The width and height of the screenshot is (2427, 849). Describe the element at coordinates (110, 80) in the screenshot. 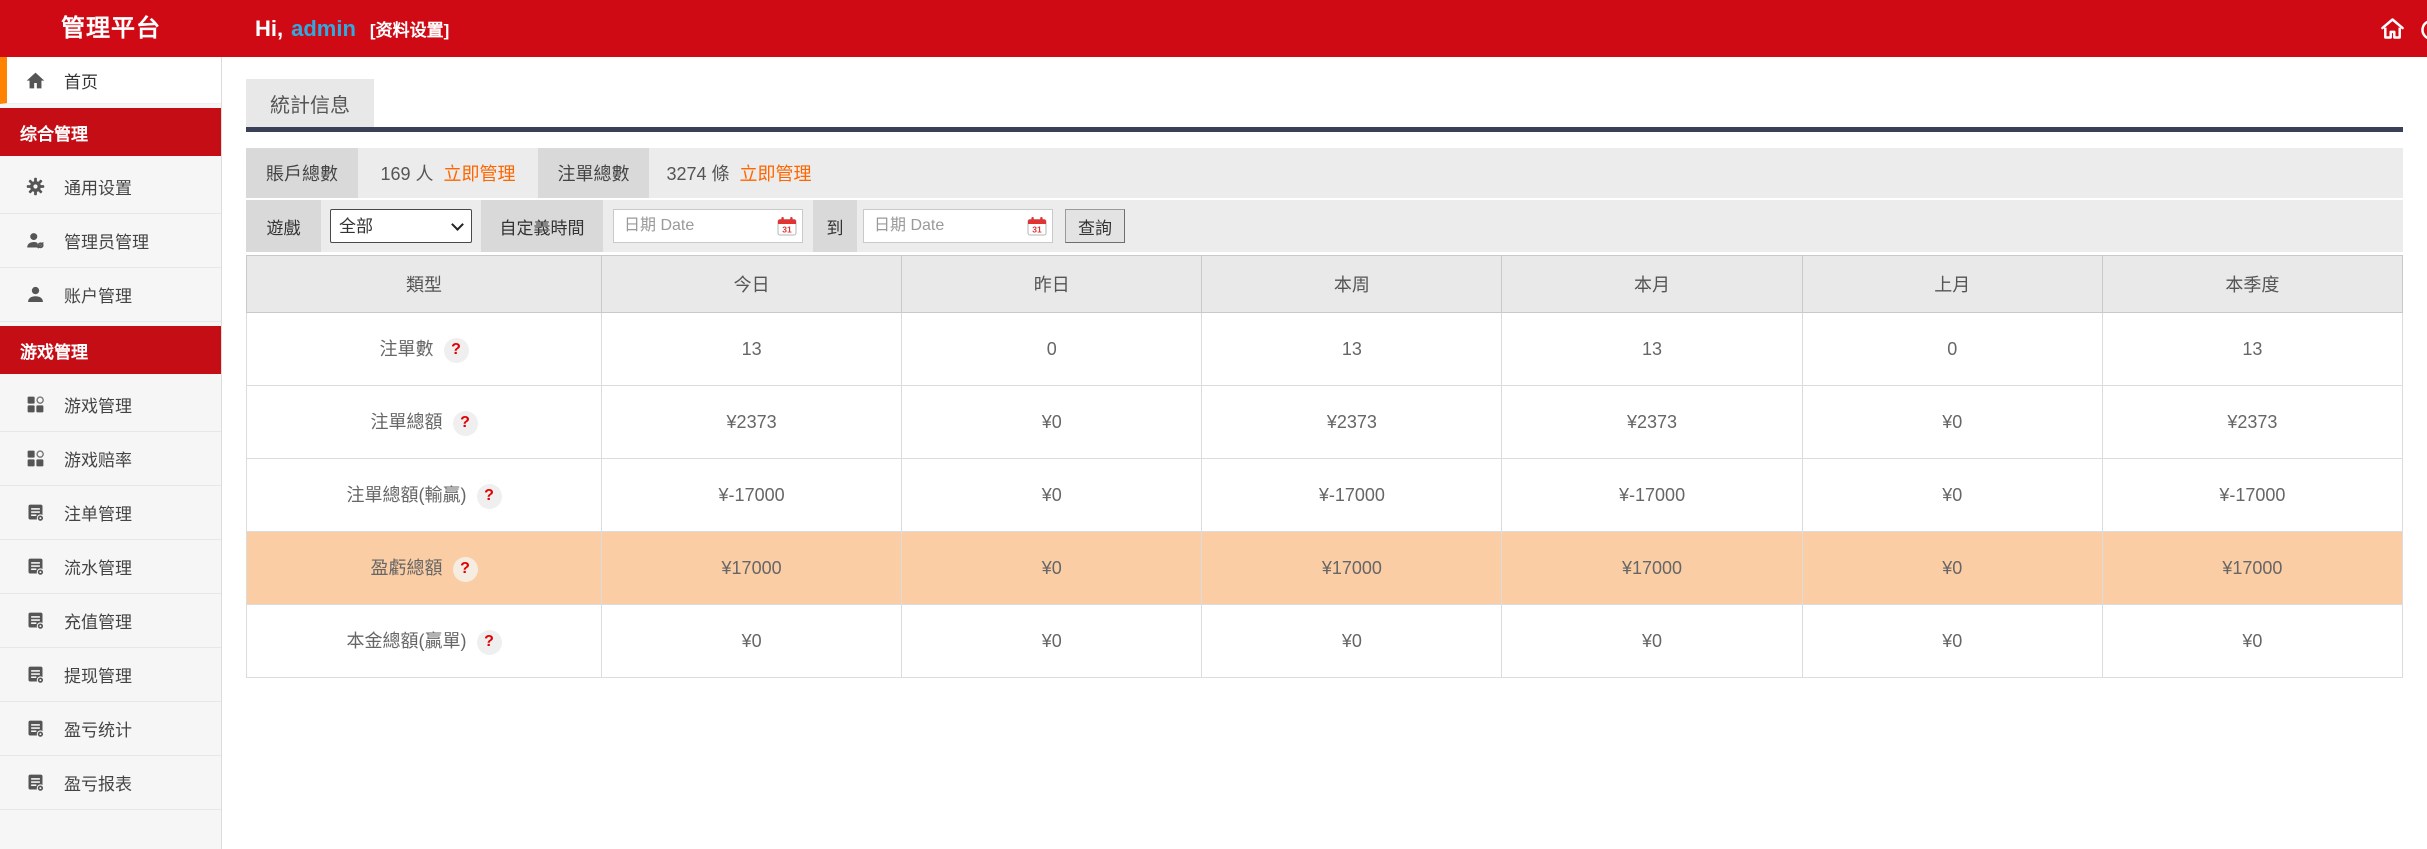

I see `sidebar-item-home: 首页` at that location.